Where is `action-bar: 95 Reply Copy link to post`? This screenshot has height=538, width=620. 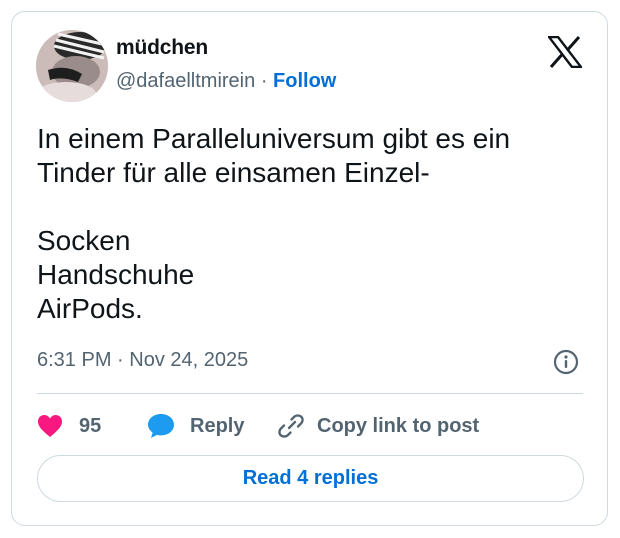 action-bar: 95 Reply Copy link to post is located at coordinates (258, 426).